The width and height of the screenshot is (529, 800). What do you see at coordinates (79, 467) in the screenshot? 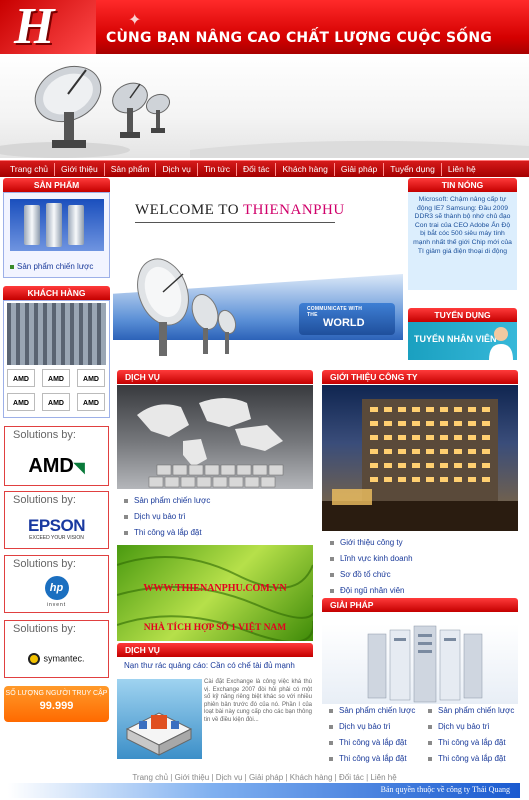
I see `amd-arrow-icon: ◥` at bounding box center [79, 467].